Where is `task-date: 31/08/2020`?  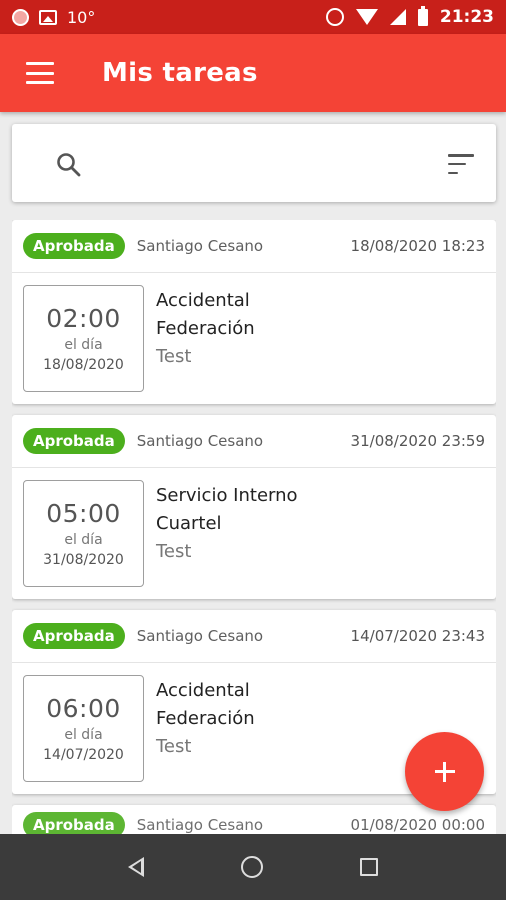 task-date: 31/08/2020 is located at coordinates (83, 560).